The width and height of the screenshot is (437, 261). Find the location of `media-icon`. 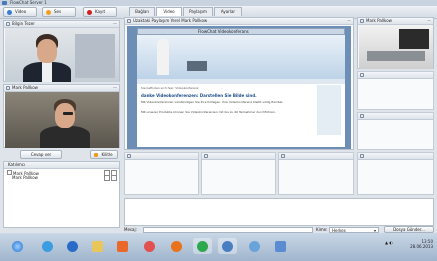

media-icon is located at coordinates (72, 246).